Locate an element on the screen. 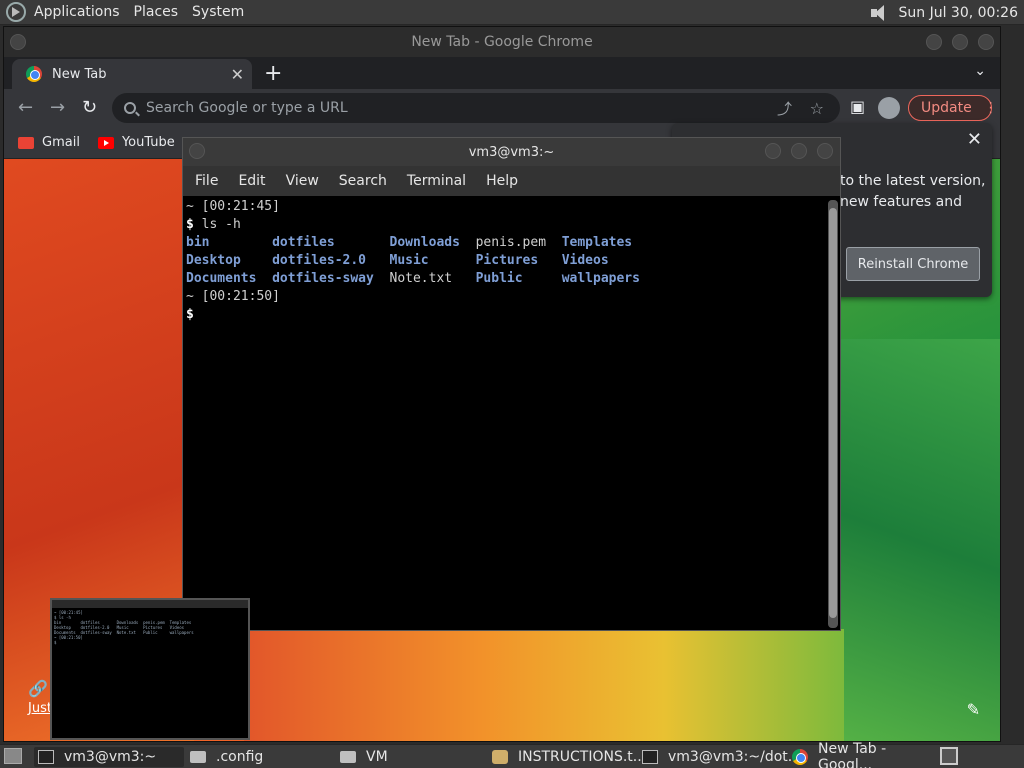  preview-menubar is located at coordinates (150, 604).